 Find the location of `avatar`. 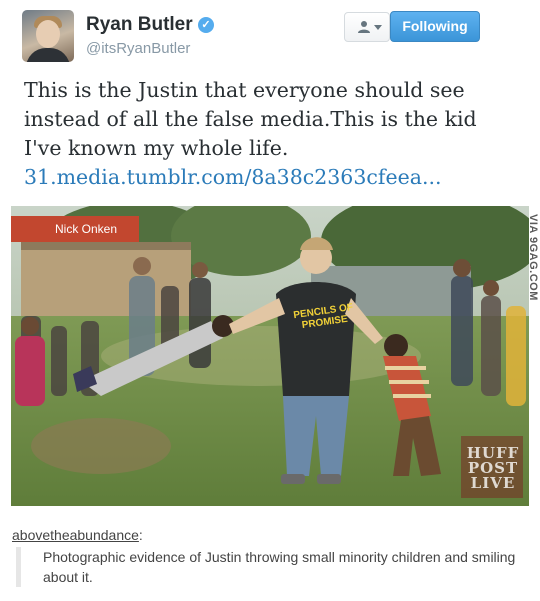

avatar is located at coordinates (48, 36).